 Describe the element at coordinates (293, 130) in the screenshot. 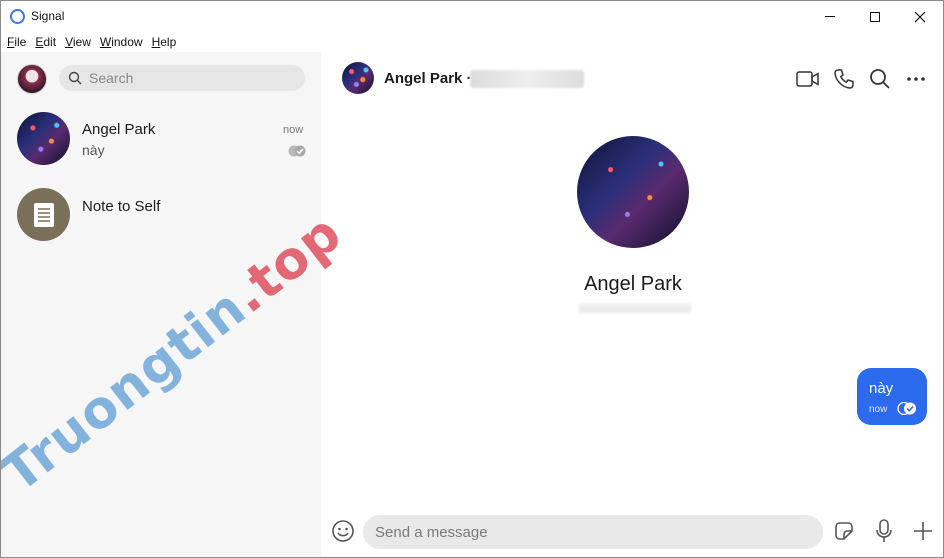

I see `conversation-time: now` at that location.